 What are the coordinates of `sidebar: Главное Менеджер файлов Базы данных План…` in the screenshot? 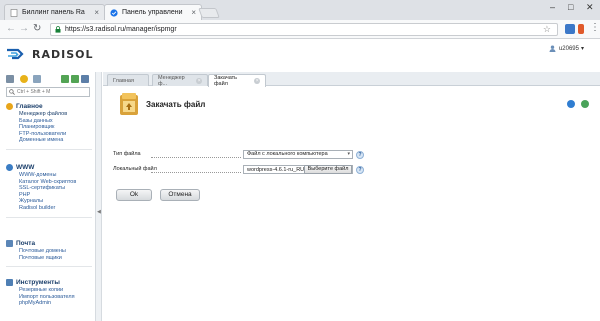 It's located at (48, 196).